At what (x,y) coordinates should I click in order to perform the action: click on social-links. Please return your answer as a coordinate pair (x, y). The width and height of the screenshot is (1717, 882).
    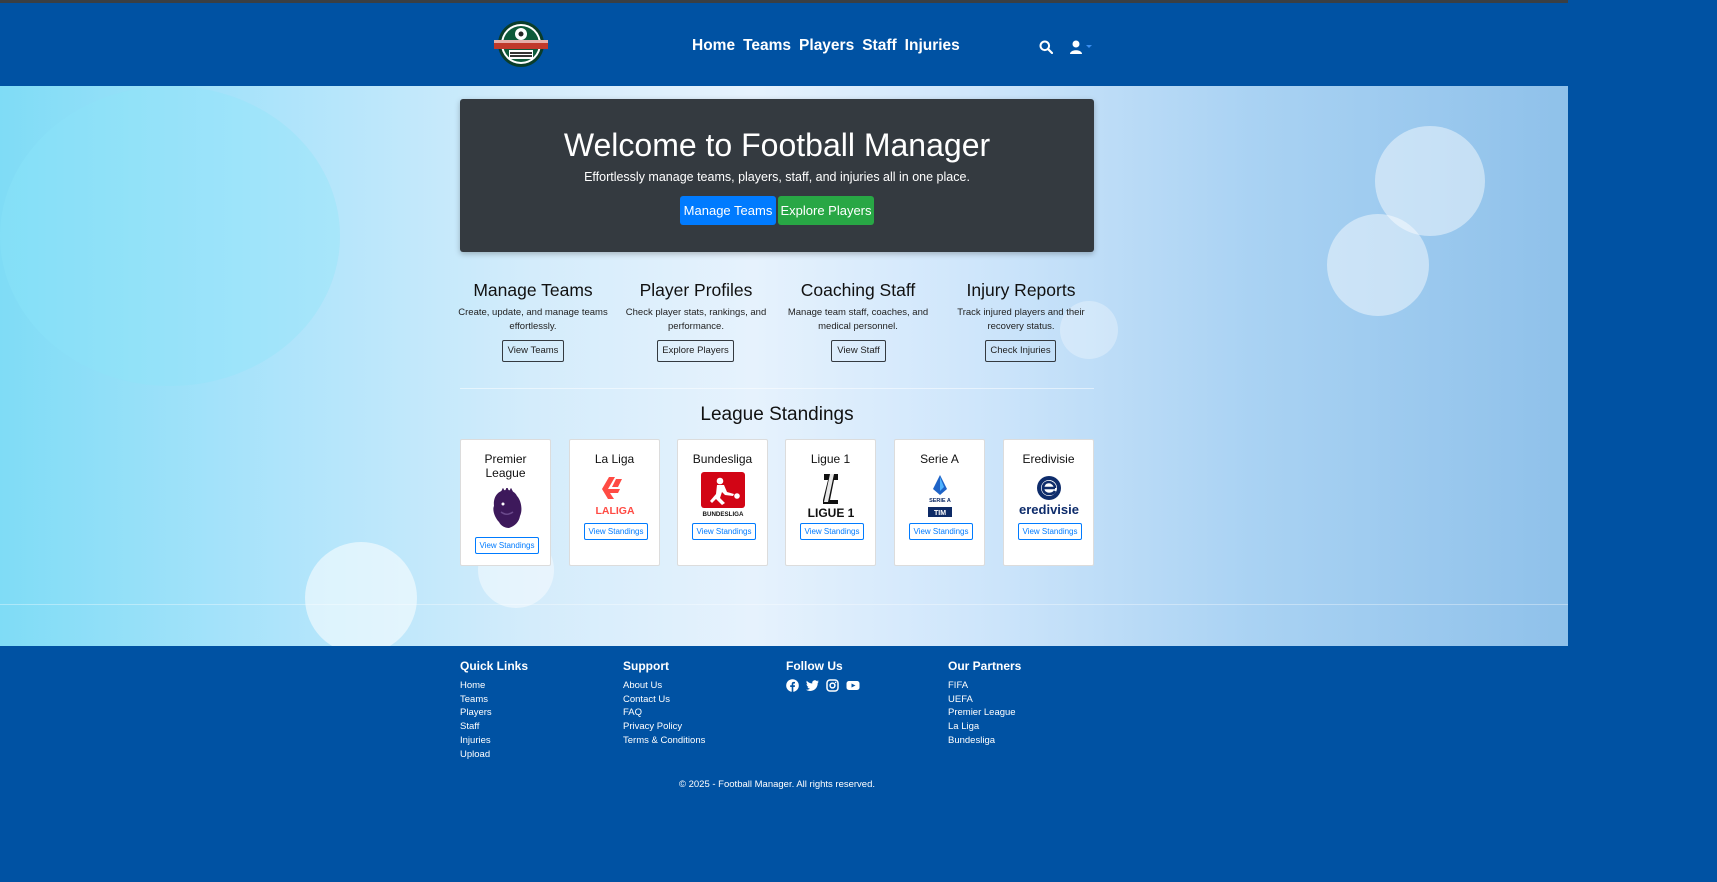
    Looking at the image, I should click on (823, 685).